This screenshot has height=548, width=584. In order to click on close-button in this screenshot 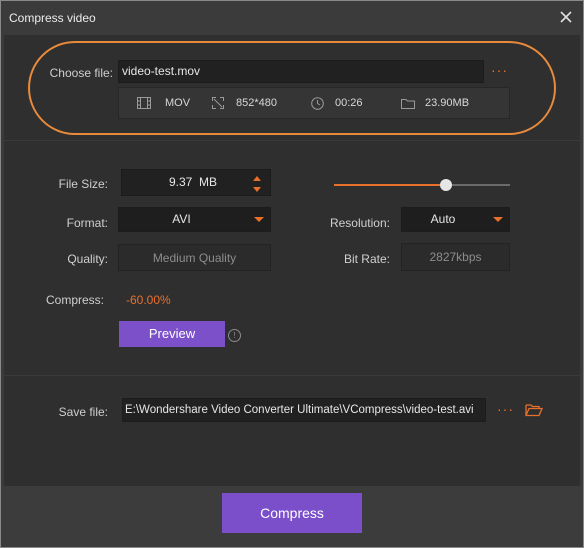, I will do `click(566, 17)`.